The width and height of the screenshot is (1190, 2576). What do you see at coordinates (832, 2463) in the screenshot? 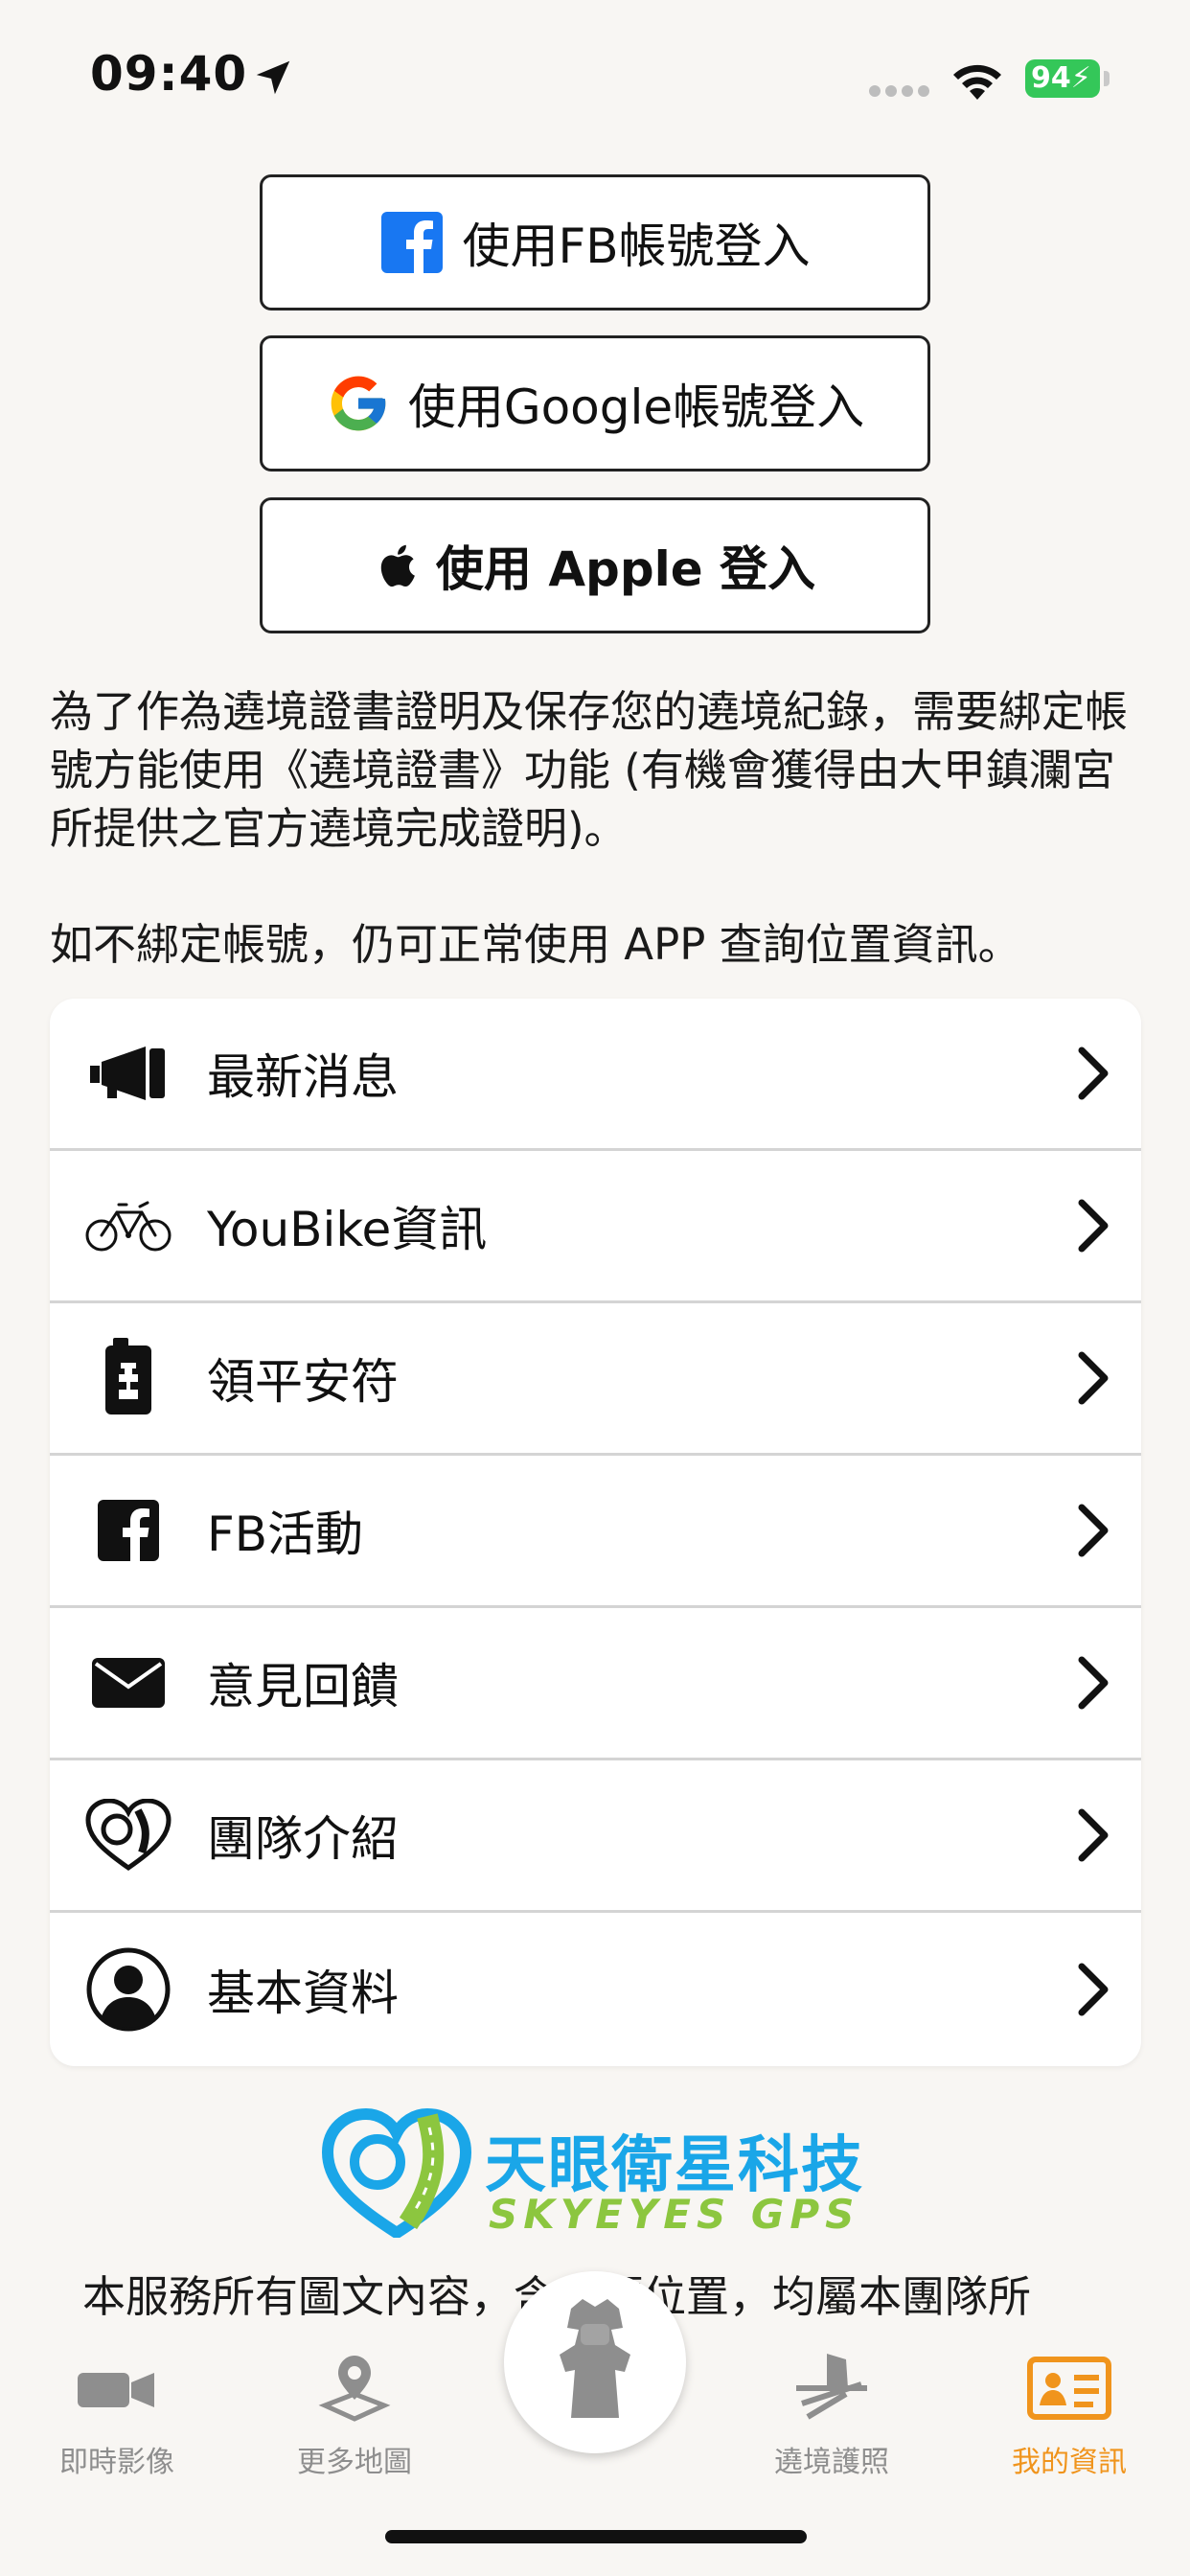
I see `tab-label: 遶境護照` at bounding box center [832, 2463].